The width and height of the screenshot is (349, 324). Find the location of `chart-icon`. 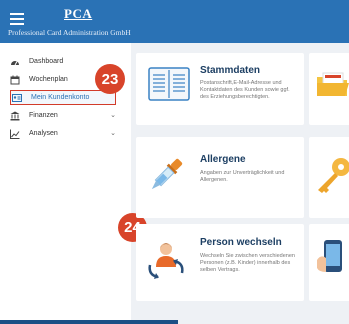

chart-icon is located at coordinates (15, 134).